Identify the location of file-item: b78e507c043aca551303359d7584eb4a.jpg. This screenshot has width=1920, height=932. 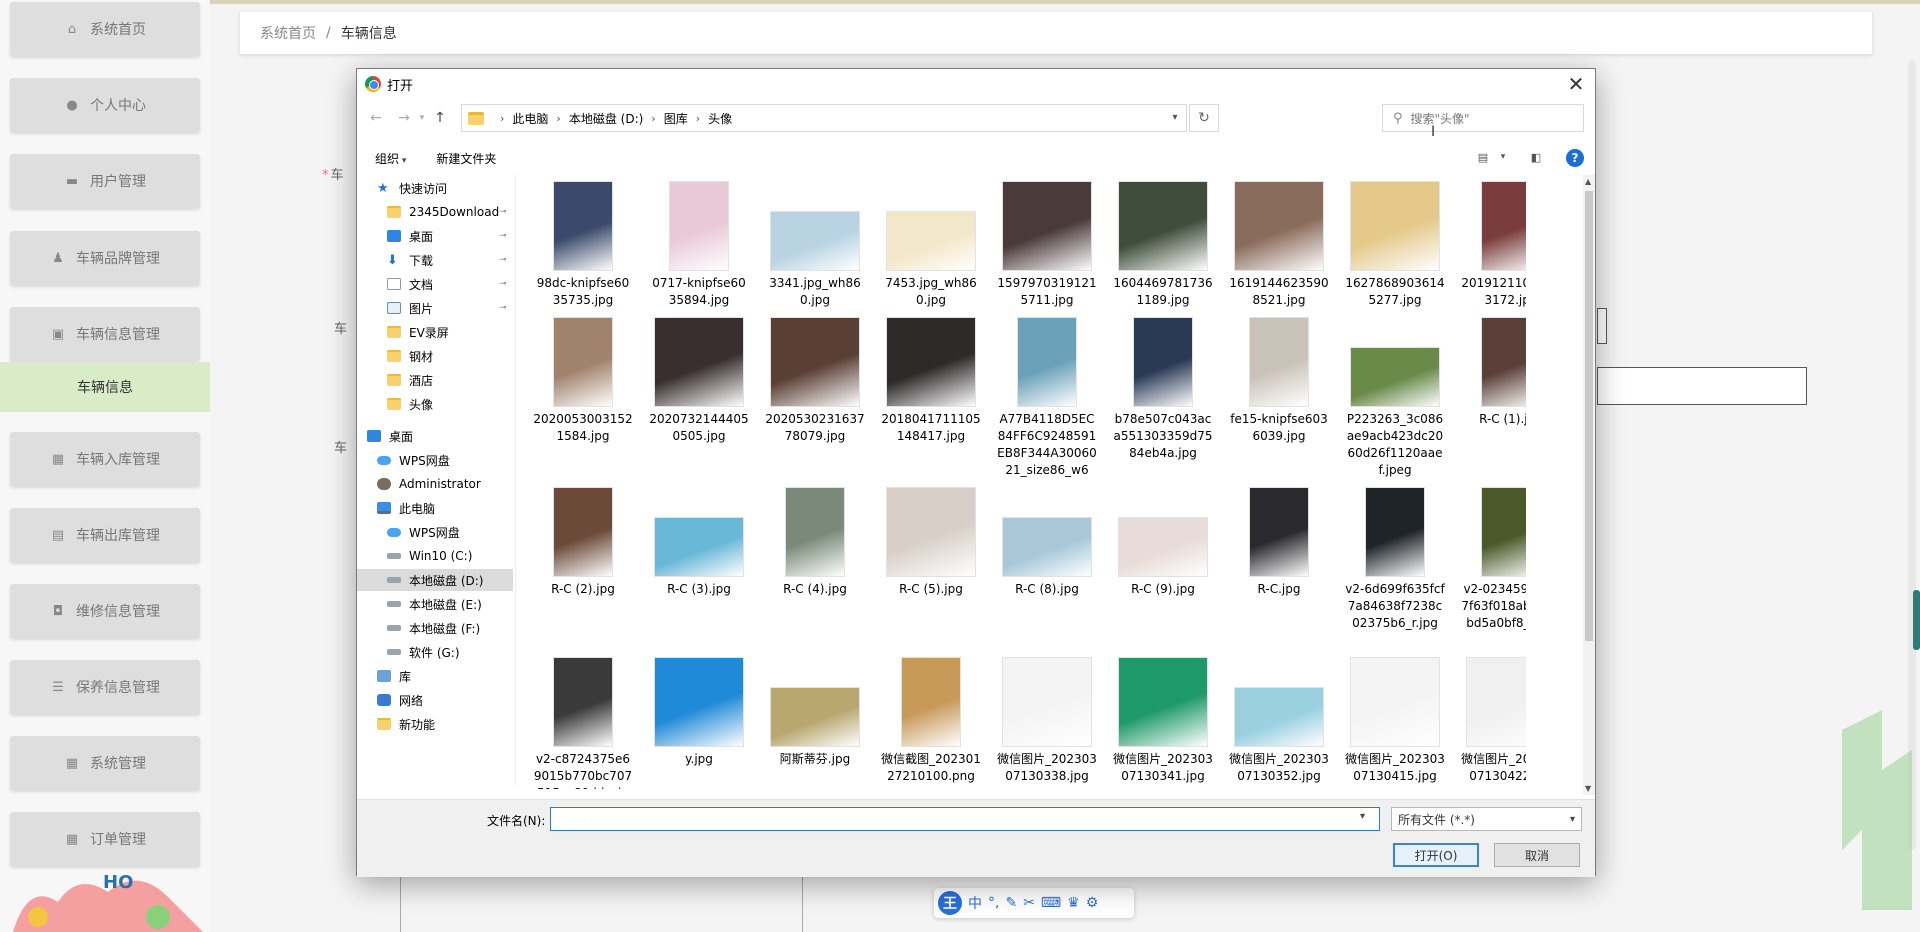
(1163, 389).